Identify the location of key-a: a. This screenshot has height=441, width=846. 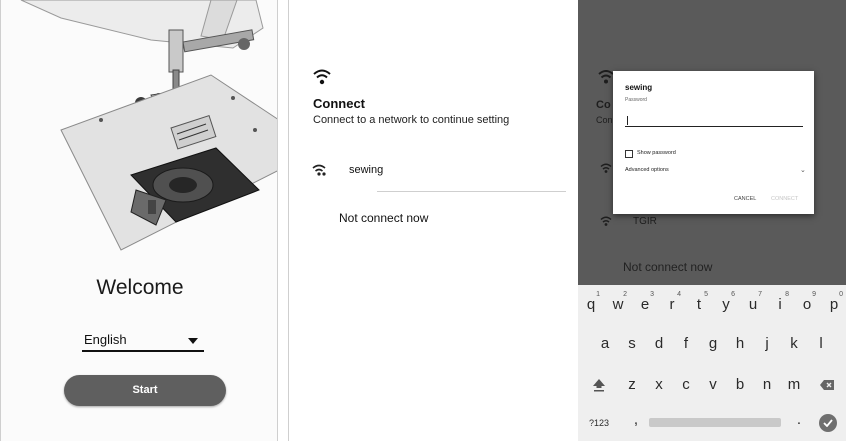
(605, 343).